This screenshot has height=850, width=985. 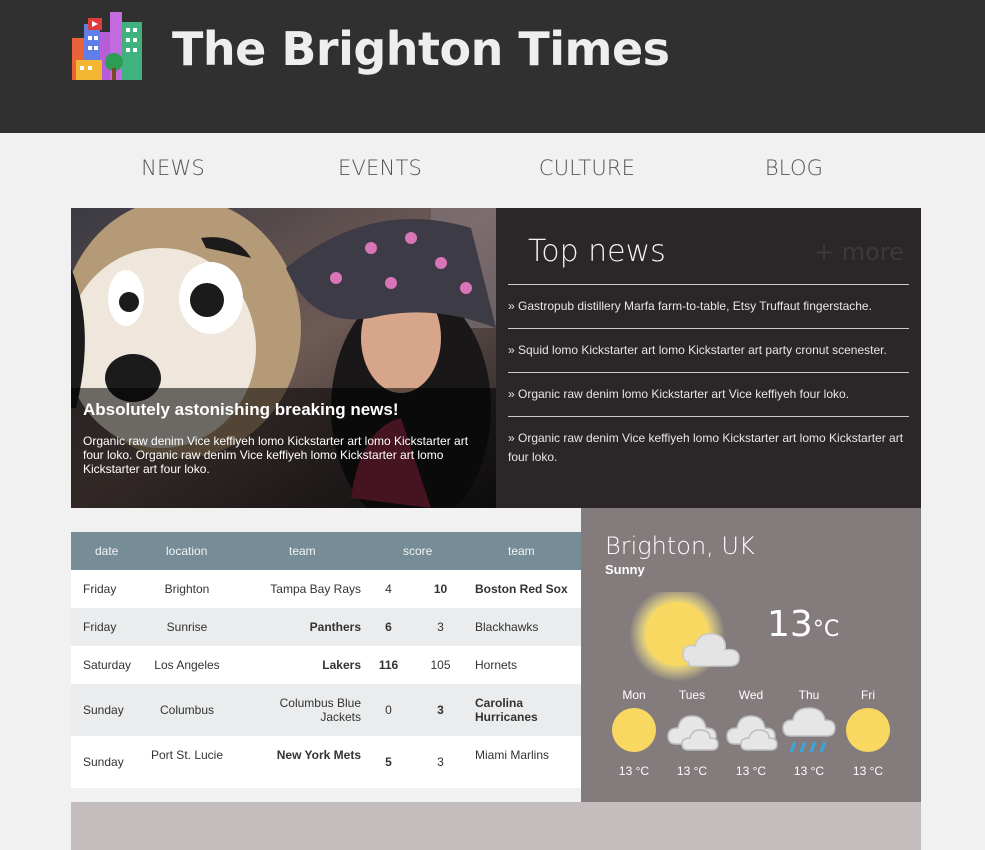 What do you see at coordinates (187, 755) in the screenshot?
I see `cell-location: Port St. Lucie` at bounding box center [187, 755].